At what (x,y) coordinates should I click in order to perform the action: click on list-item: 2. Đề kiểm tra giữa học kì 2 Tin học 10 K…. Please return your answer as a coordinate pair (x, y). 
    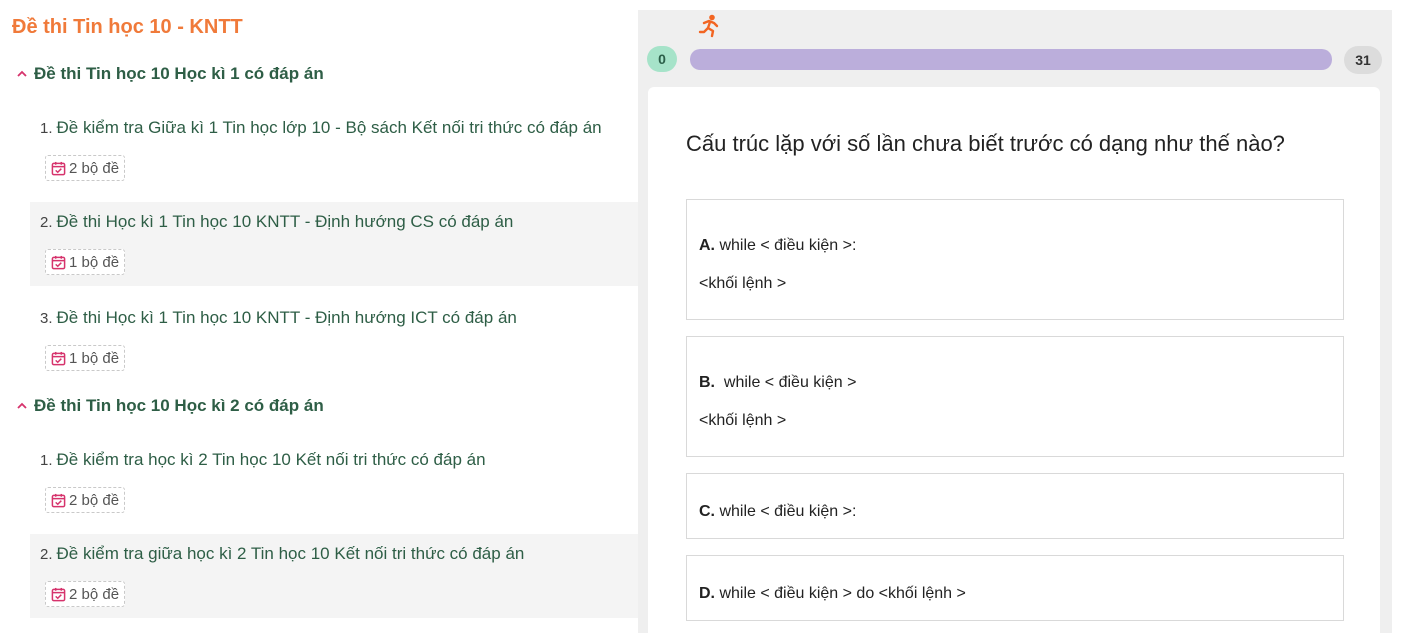
    Looking at the image, I should click on (334, 576).